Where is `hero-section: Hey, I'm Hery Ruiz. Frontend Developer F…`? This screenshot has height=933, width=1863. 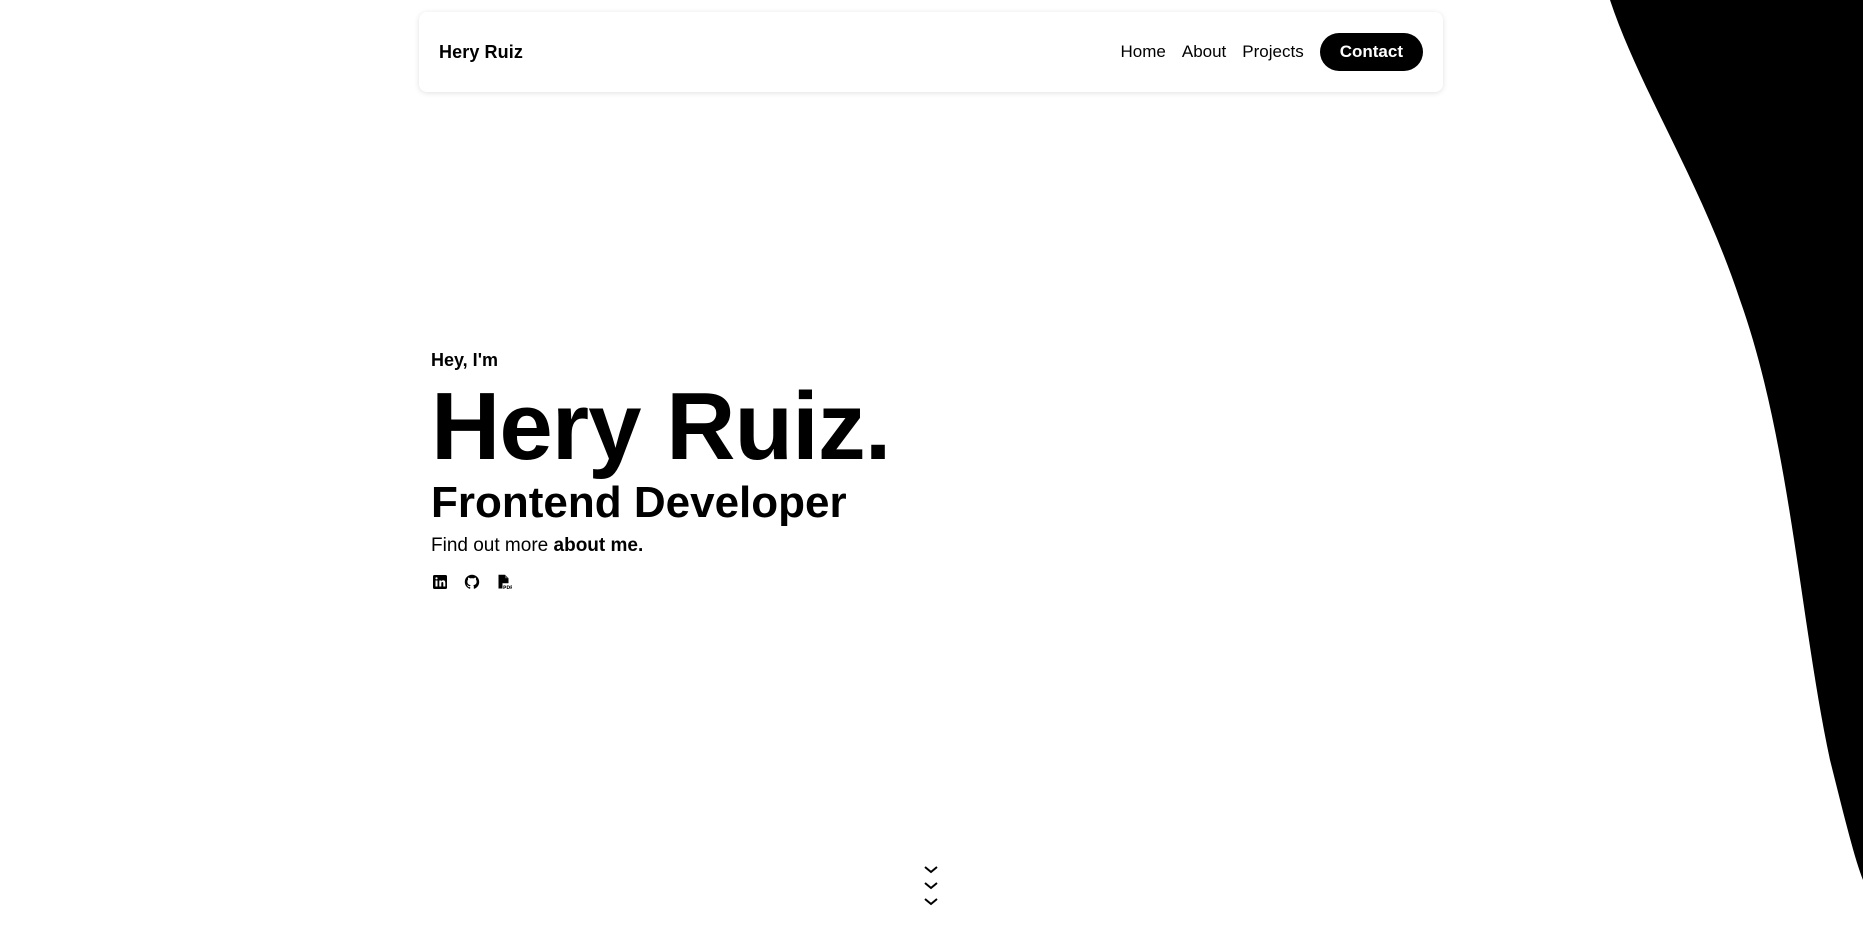
hero-section: Hey, I'm Hery Ruiz. Frontend Developer F… is located at coordinates (661, 470).